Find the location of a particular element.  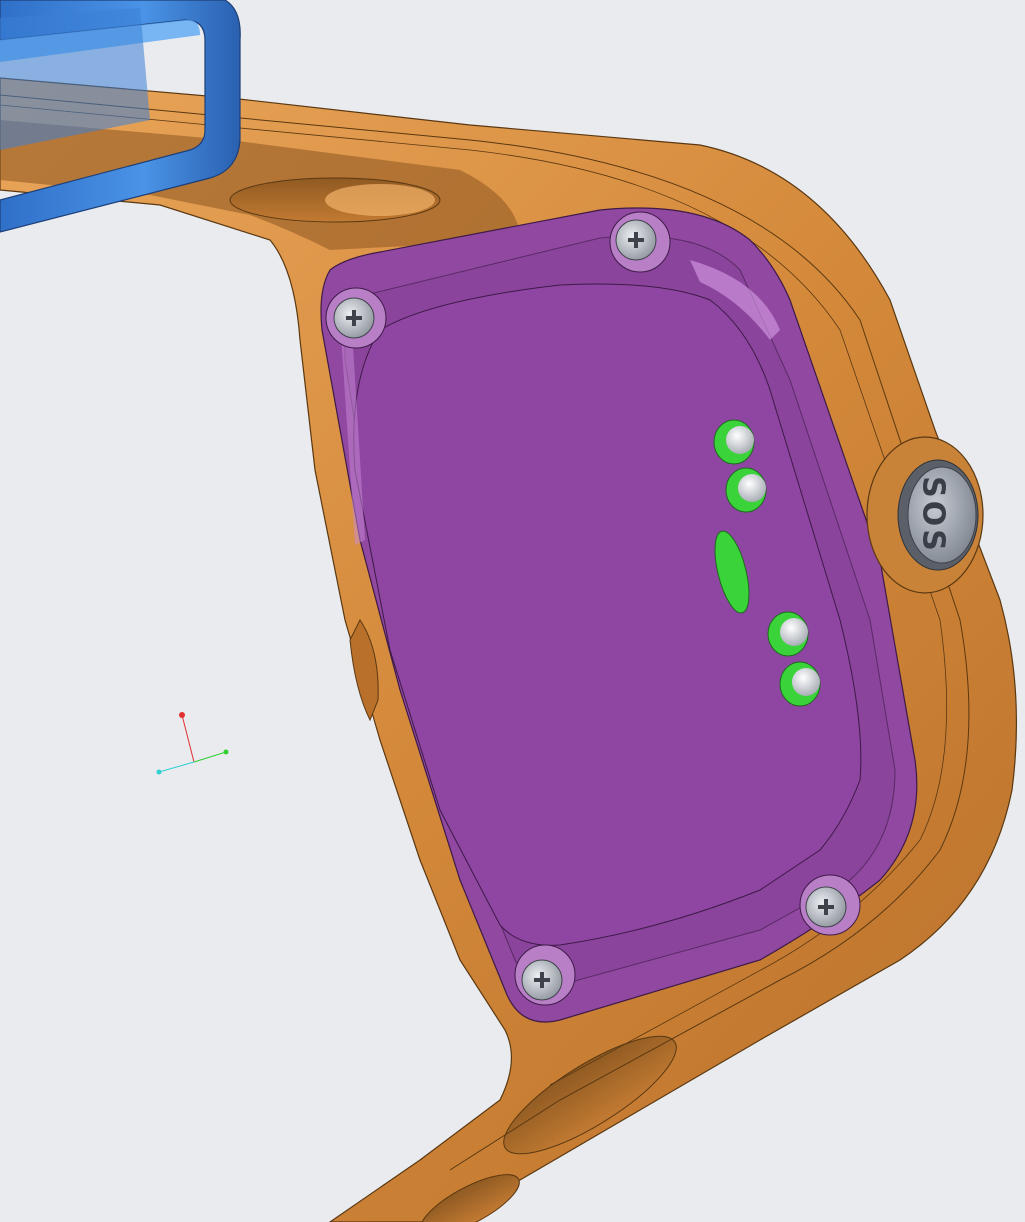

screw-bottom-left is located at coordinates (545, 975).